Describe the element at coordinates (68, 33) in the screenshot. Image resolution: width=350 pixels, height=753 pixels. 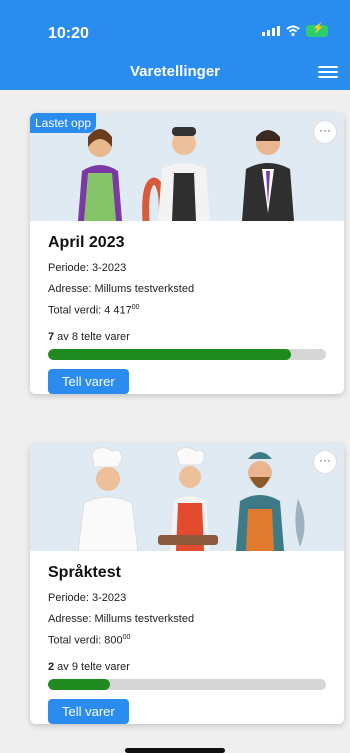
I see `status-time: 10:20` at that location.